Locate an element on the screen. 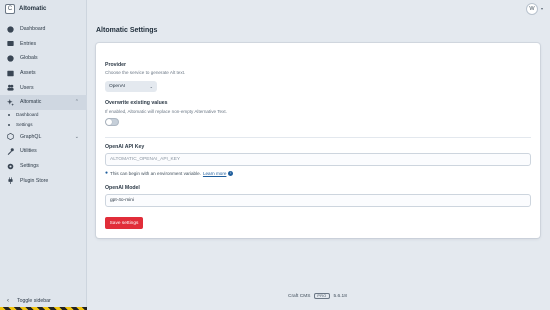  sparkle-icon is located at coordinates (10, 102).